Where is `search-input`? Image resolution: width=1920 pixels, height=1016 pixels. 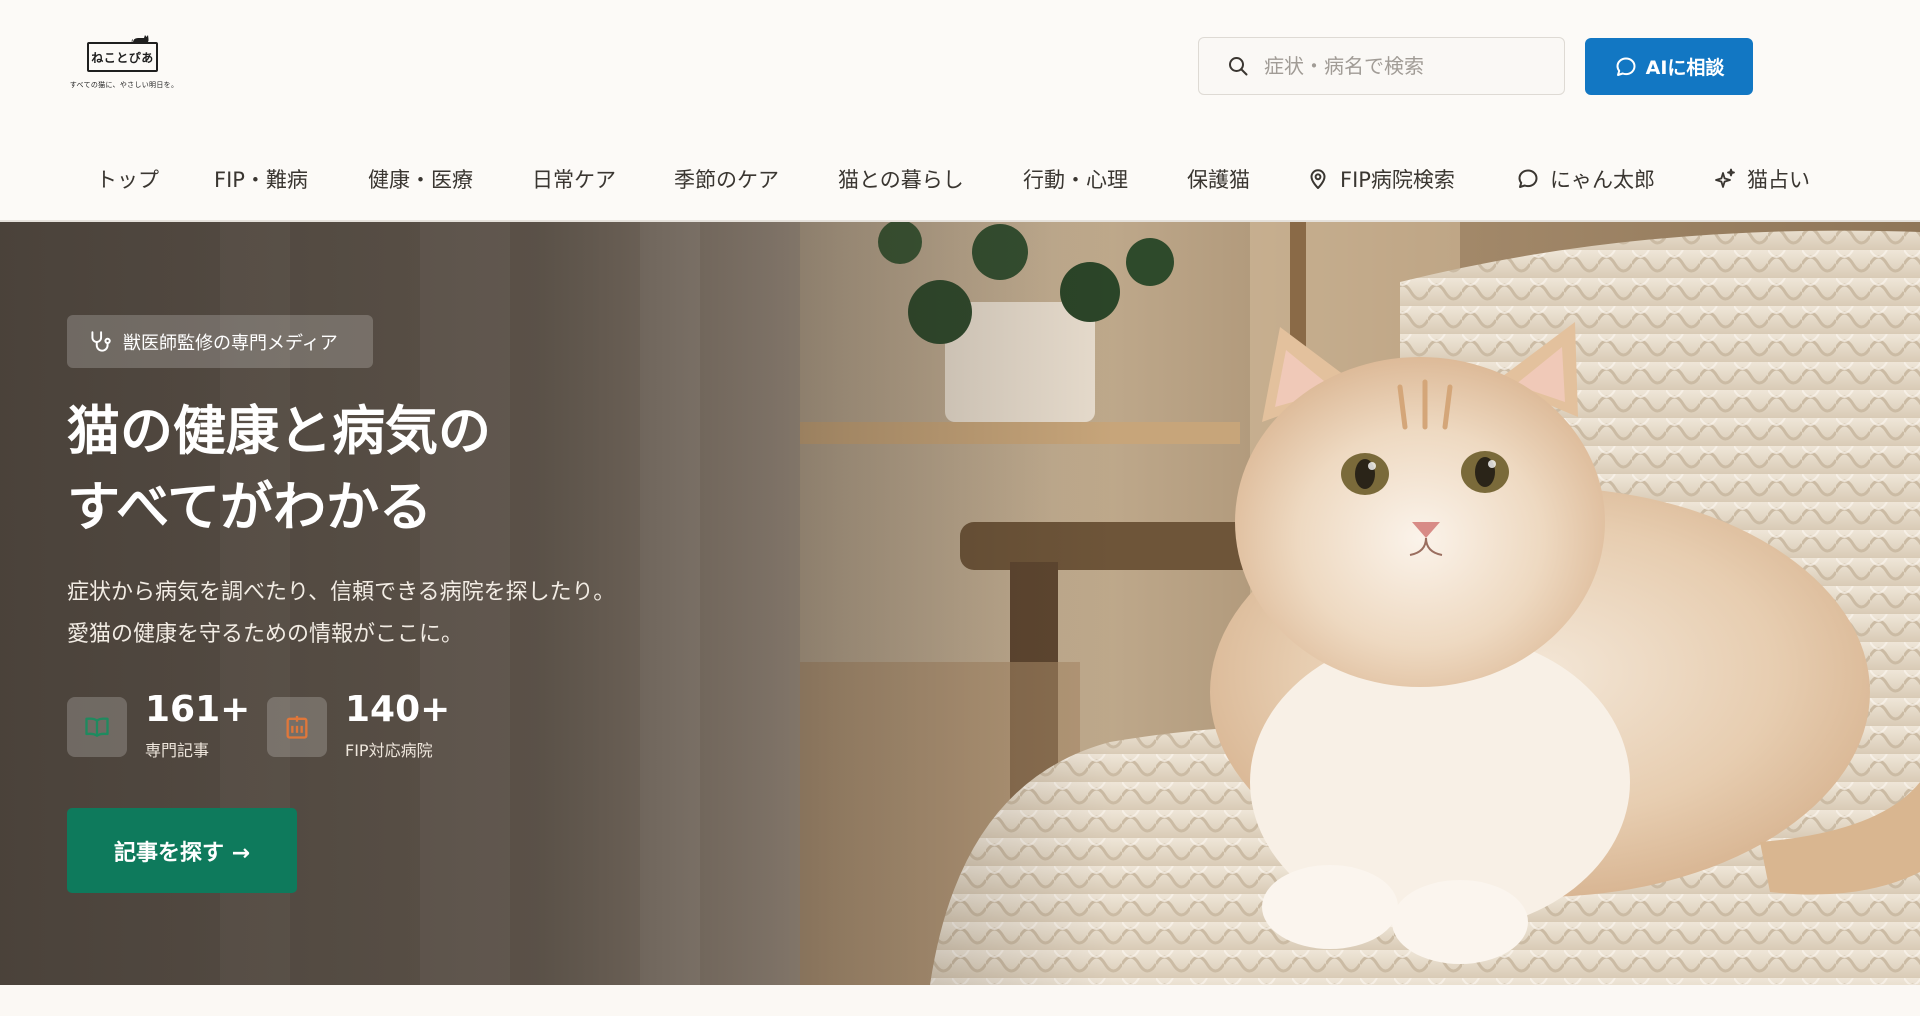 search-input is located at coordinates (1409, 66).